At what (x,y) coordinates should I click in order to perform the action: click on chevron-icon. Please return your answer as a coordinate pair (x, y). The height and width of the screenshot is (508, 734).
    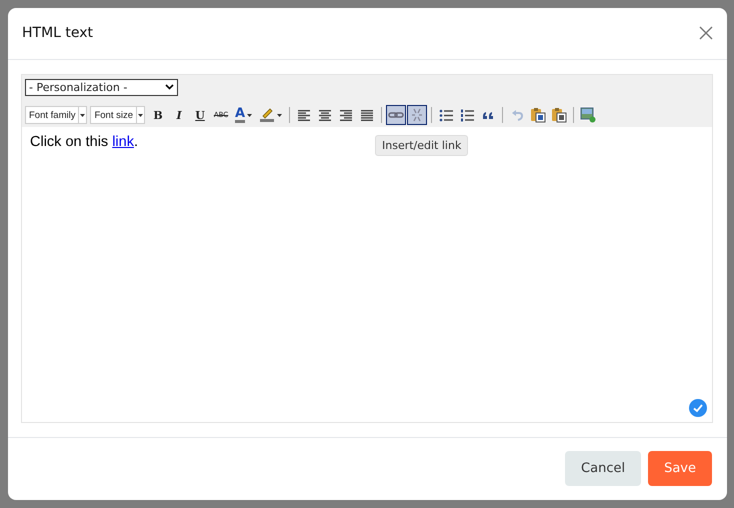
    Looking at the image, I should click on (169, 87).